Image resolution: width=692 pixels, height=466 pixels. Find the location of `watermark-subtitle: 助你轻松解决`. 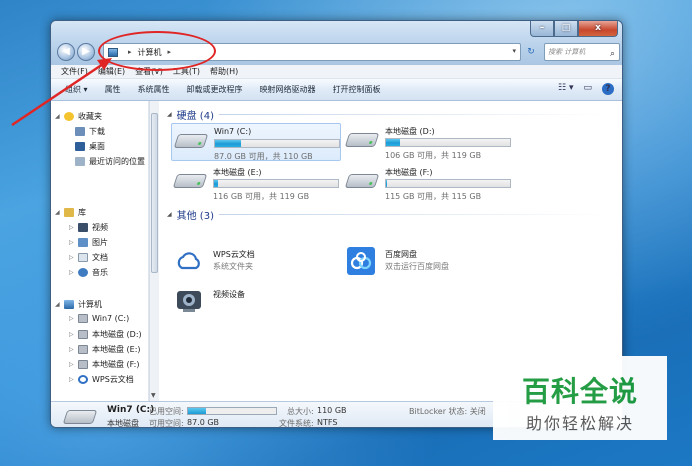

watermark-subtitle: 助你轻松解决 is located at coordinates (579, 423).